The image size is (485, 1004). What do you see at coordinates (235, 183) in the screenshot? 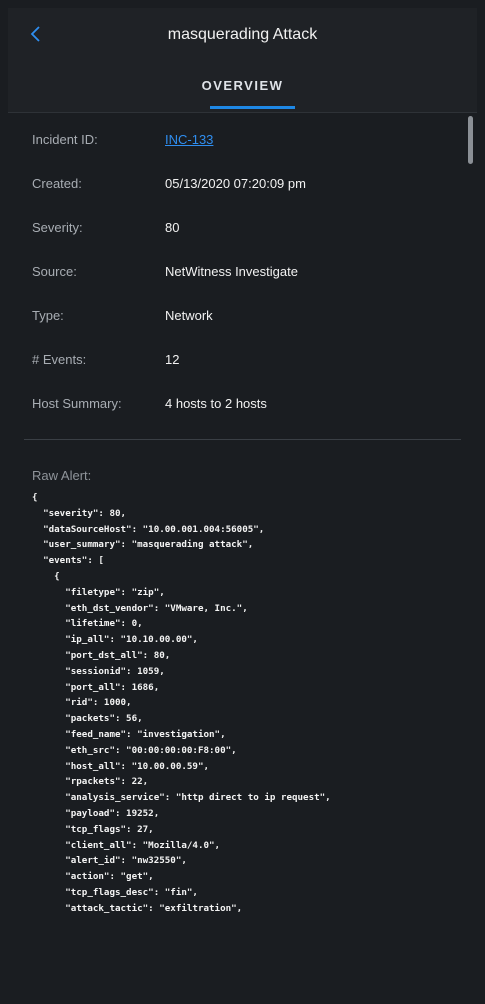
I see `field-value: 05/13/2020 07:20:09 pm` at bounding box center [235, 183].